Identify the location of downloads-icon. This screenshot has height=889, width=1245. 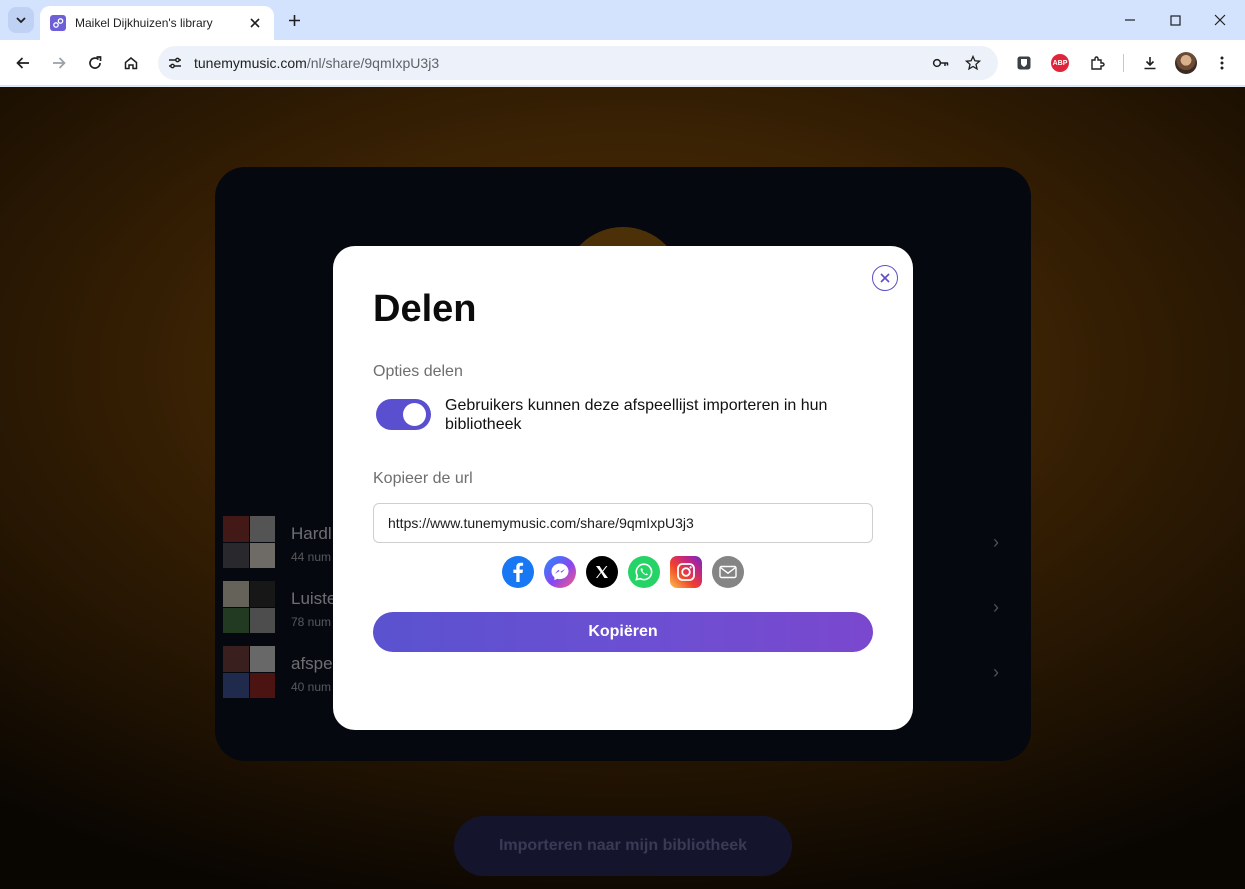
(1150, 63).